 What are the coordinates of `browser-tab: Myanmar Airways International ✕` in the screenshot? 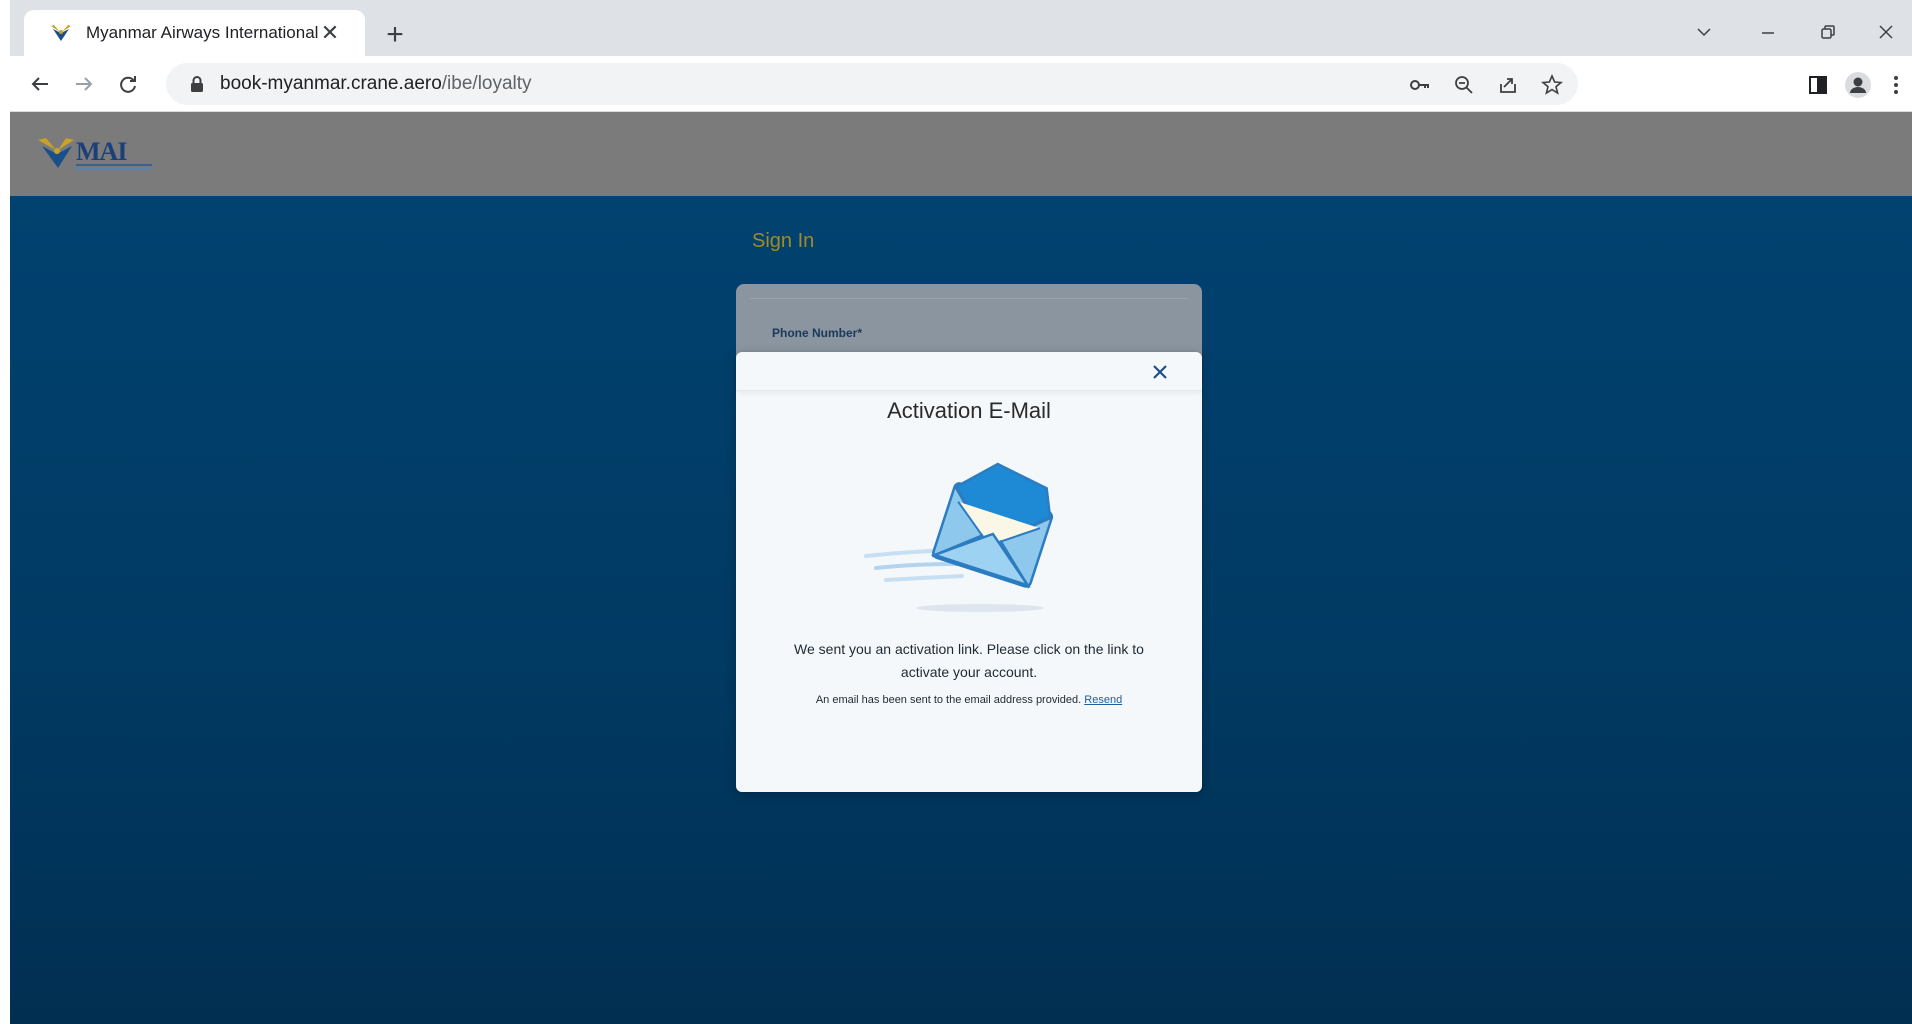 It's located at (194, 33).